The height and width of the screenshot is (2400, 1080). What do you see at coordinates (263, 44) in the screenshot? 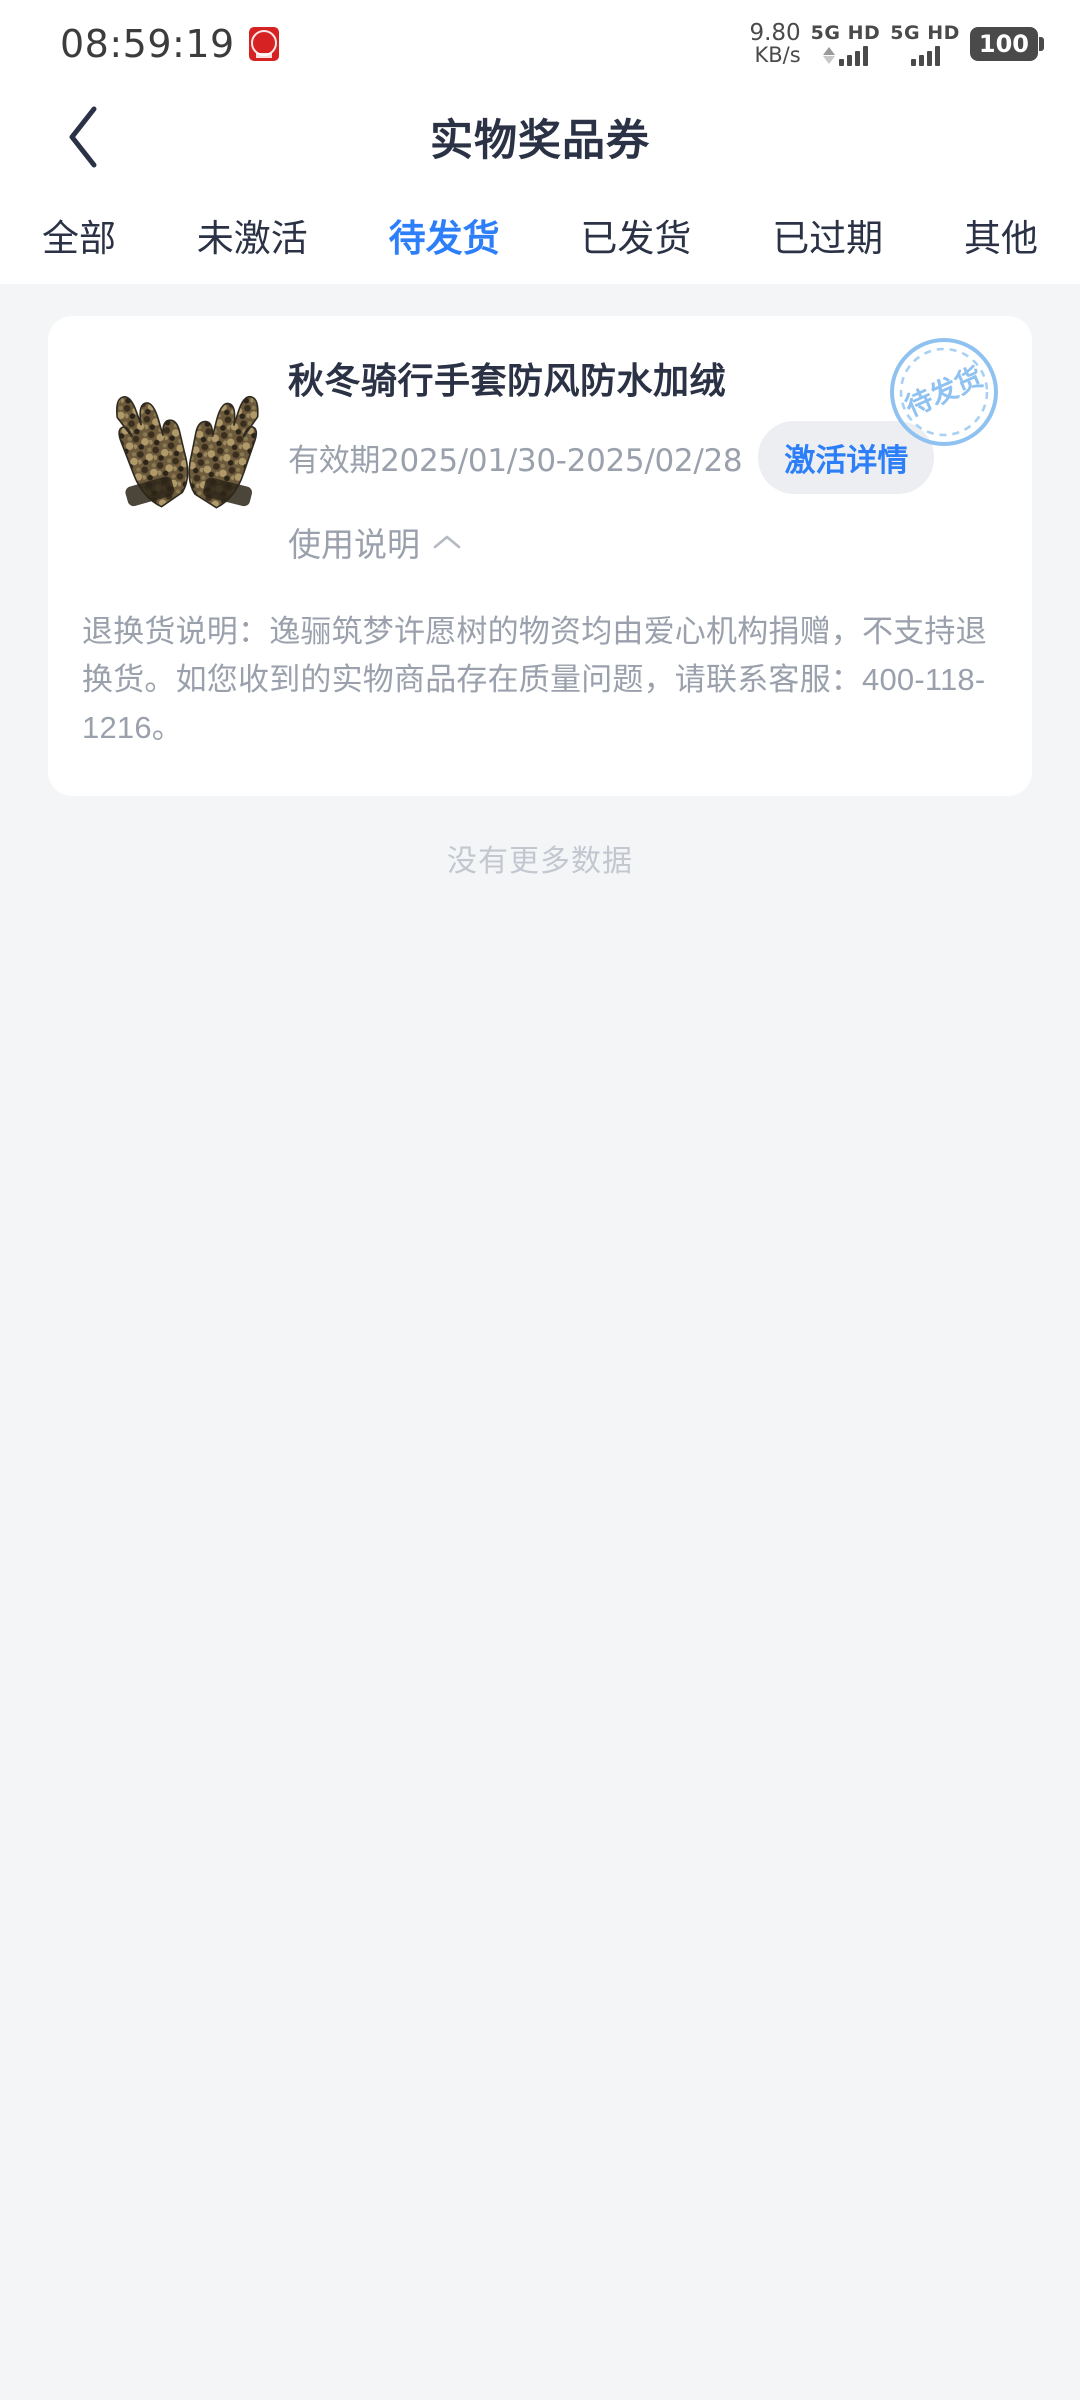
I see `red-badge-icon` at bounding box center [263, 44].